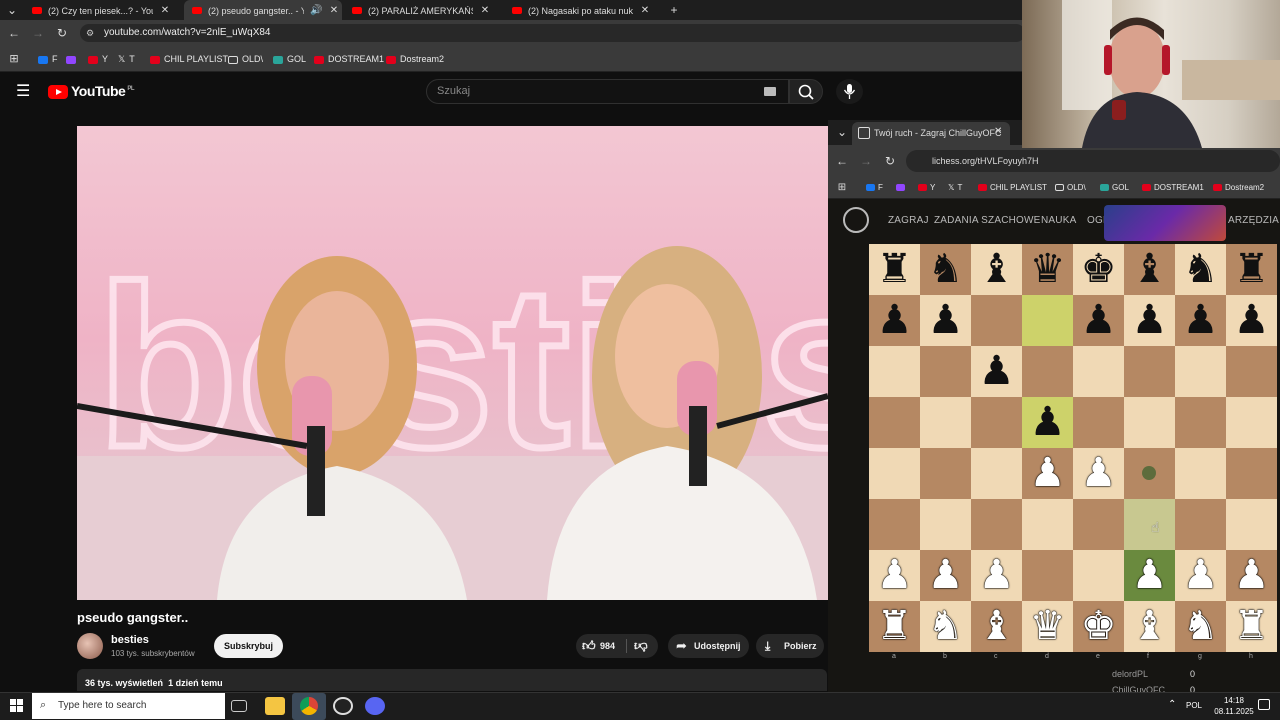 The width and height of the screenshot is (1280, 720). I want to click on square-e2, so click(1098, 575).